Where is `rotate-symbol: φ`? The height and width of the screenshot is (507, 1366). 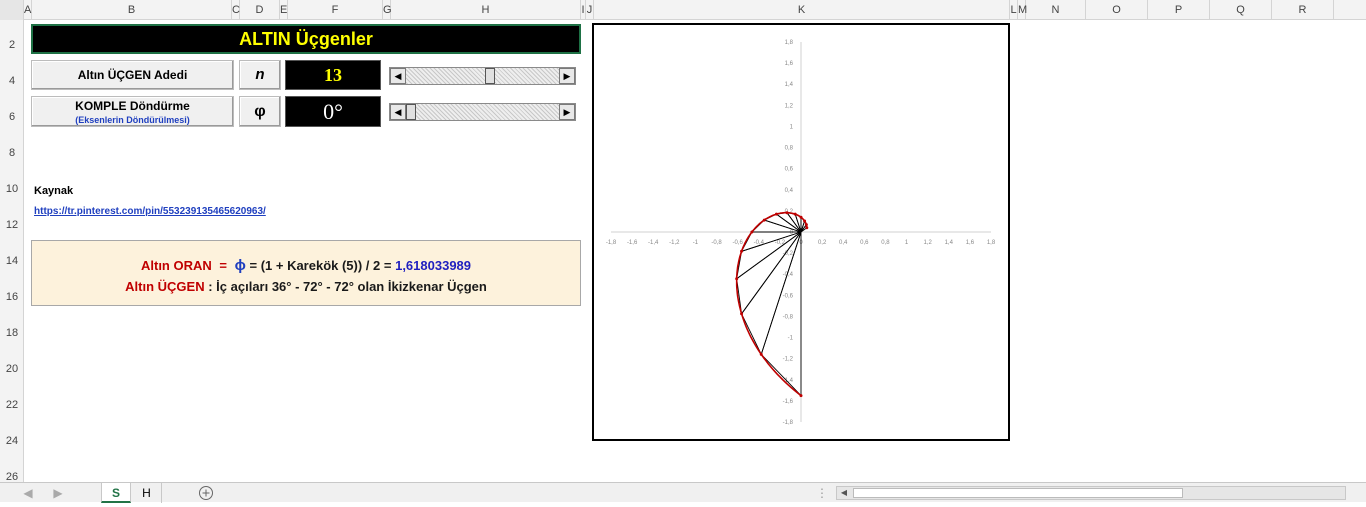 rotate-symbol: φ is located at coordinates (260, 111).